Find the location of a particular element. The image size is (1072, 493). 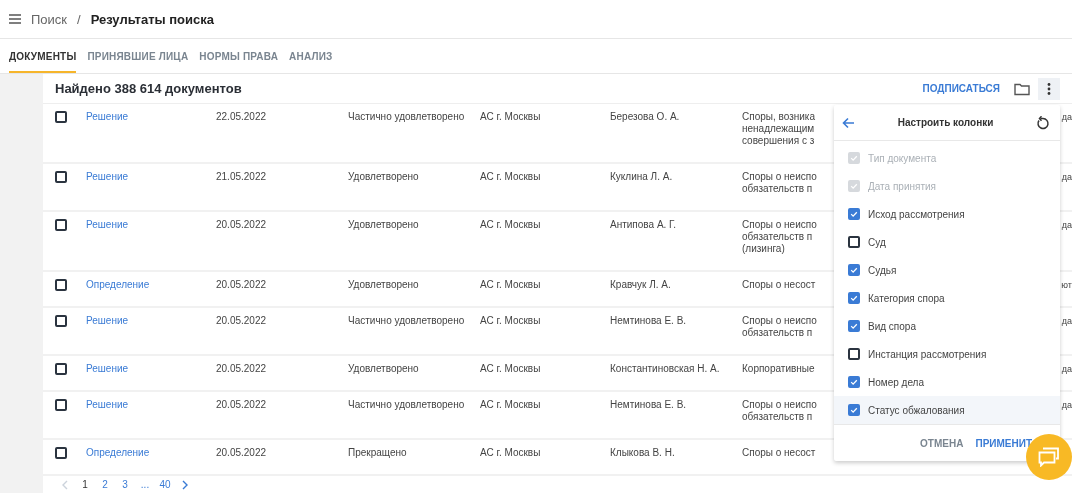

page-title: Результаты поиска is located at coordinates (152, 19).